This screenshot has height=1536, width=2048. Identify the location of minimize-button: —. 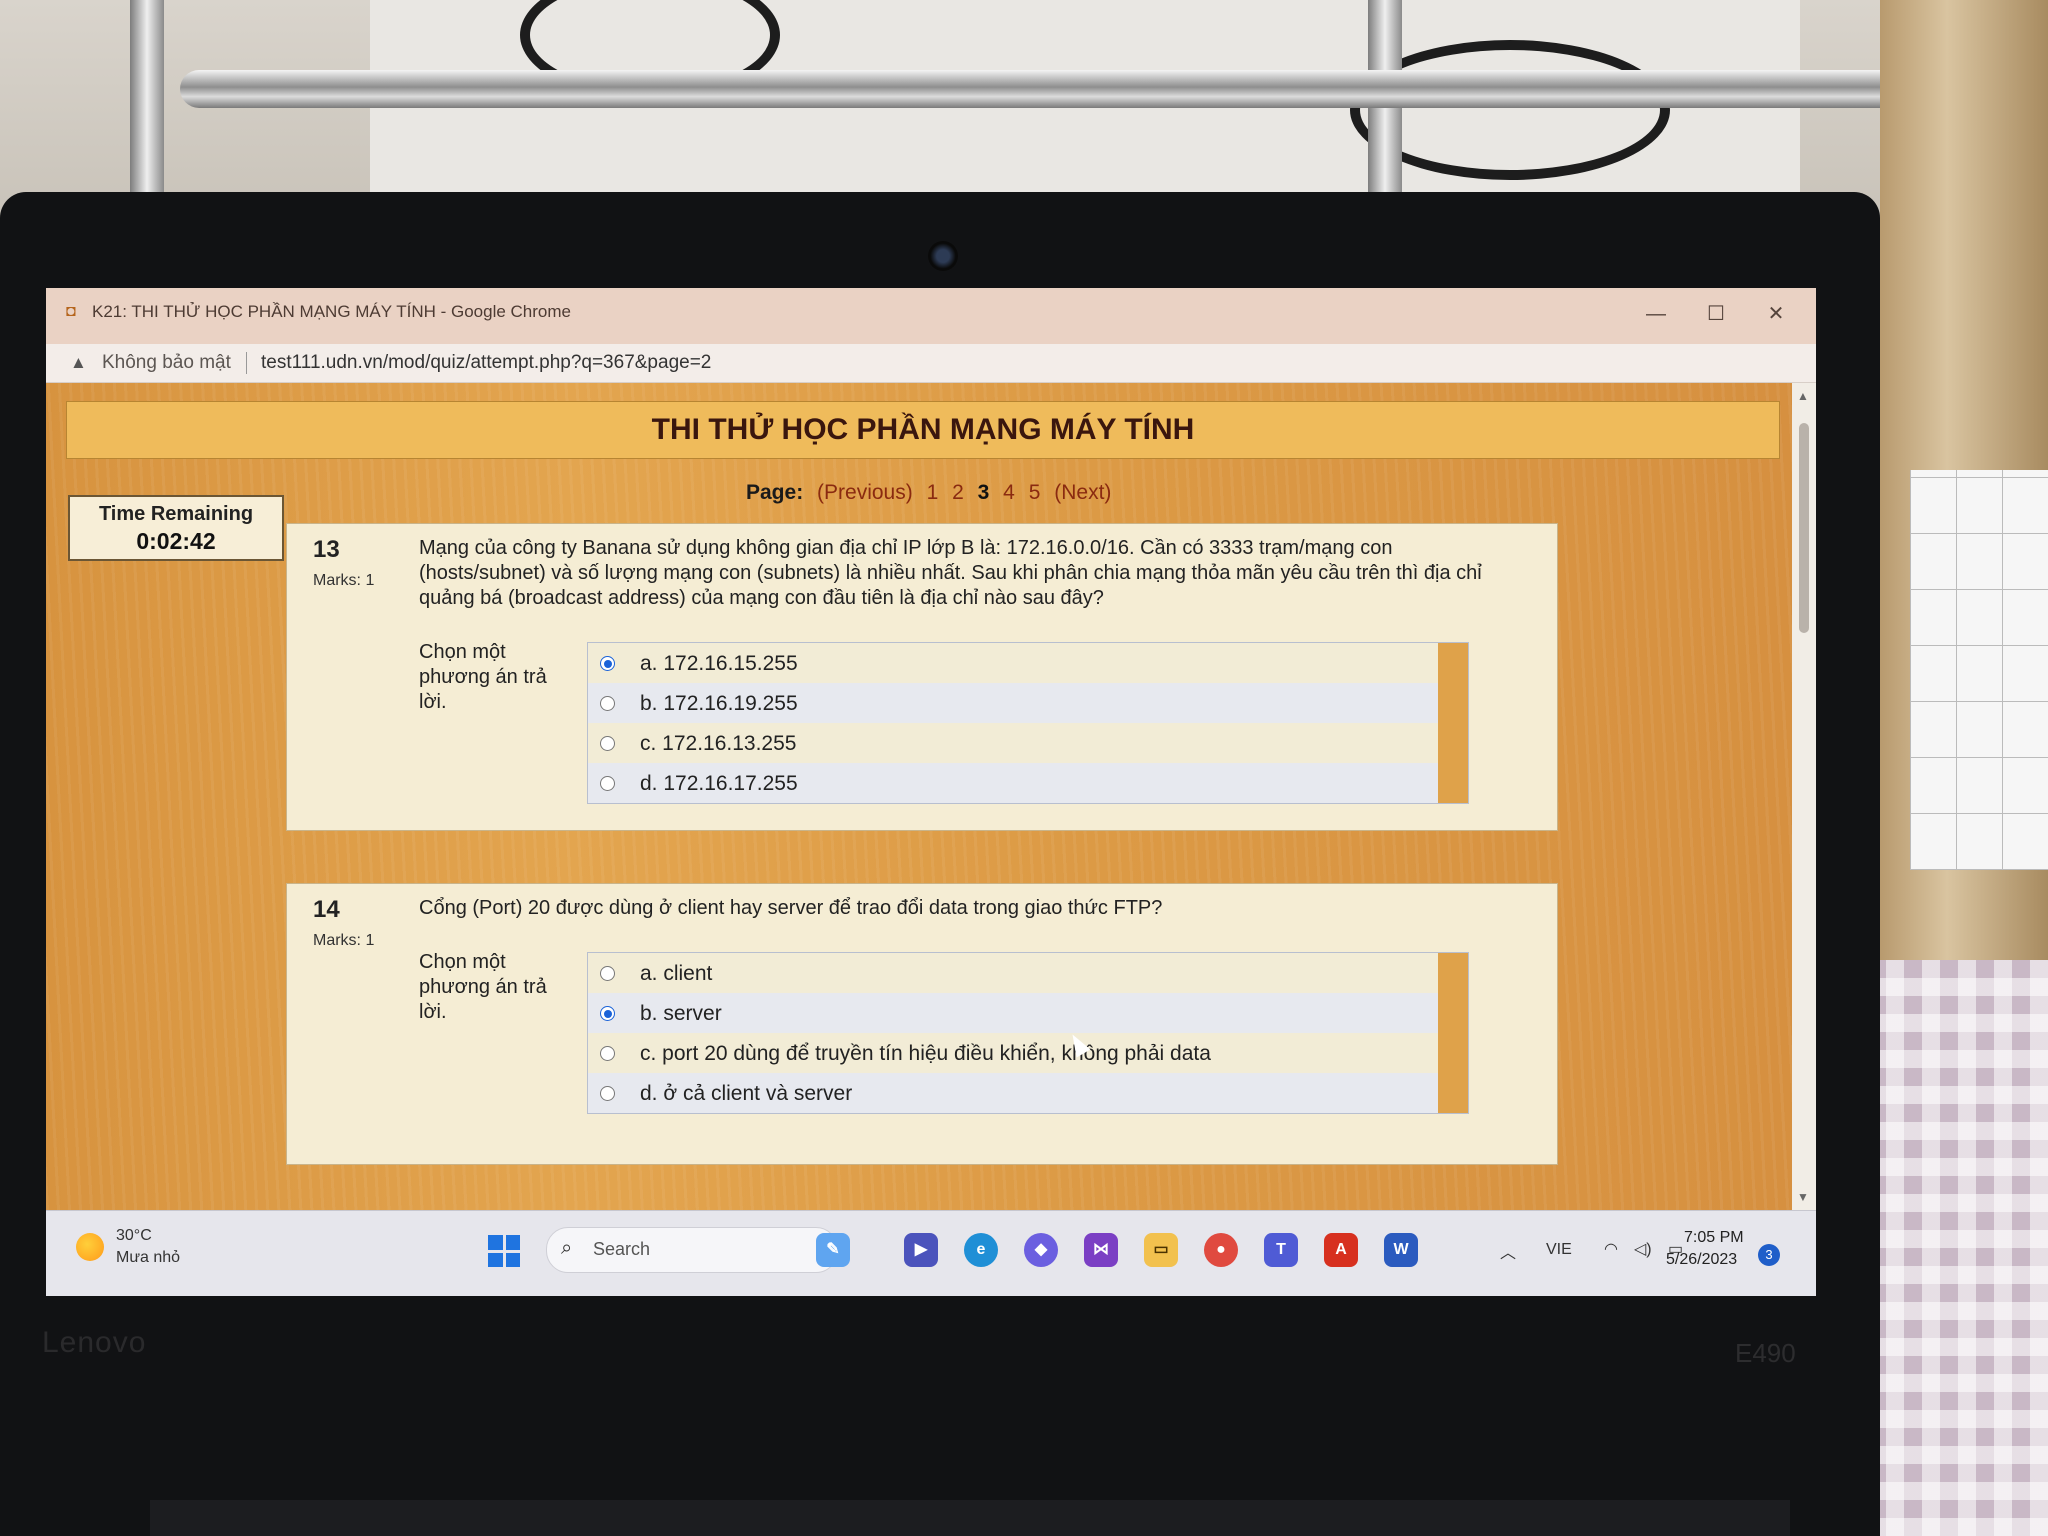
(1656, 314).